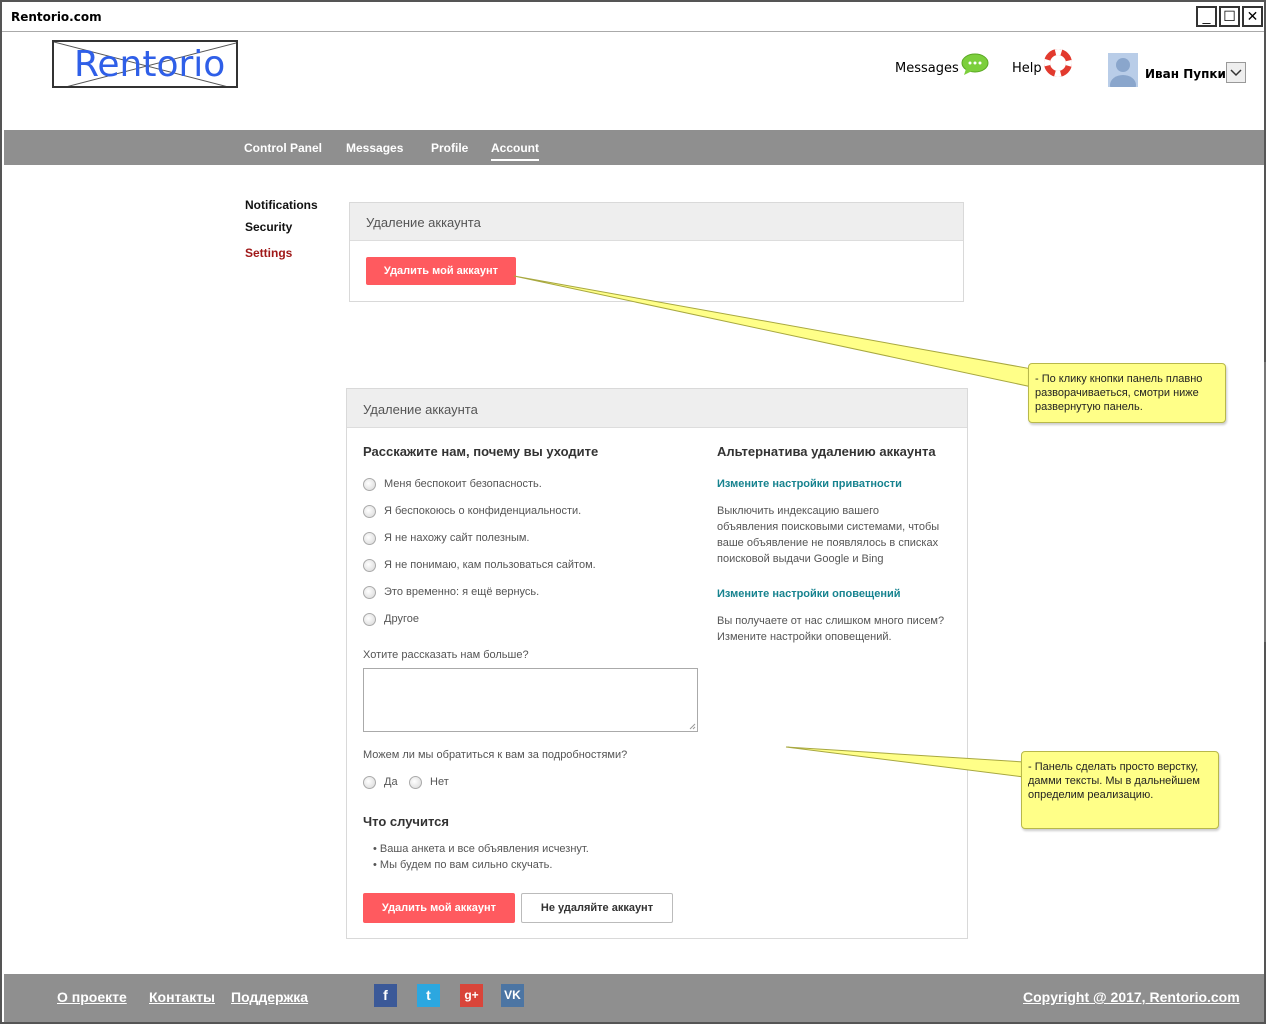 The width and height of the screenshot is (1266, 1024). I want to click on footer-link-contacts: Контакты, so click(182, 997).